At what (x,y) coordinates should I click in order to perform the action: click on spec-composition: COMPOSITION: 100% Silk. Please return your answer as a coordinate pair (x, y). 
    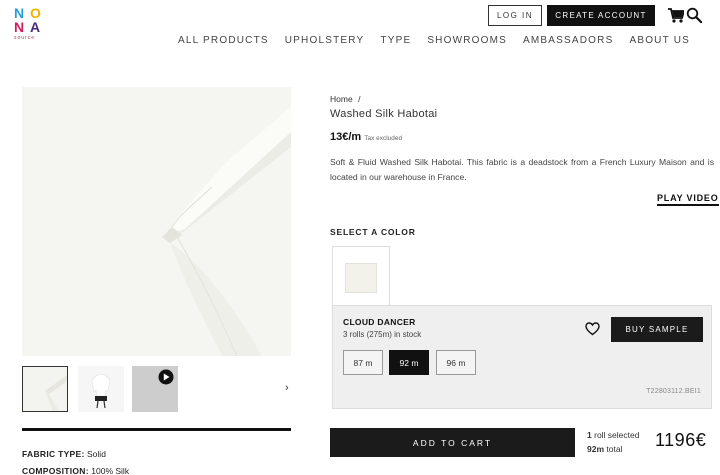
    Looking at the image, I should click on (75, 470).